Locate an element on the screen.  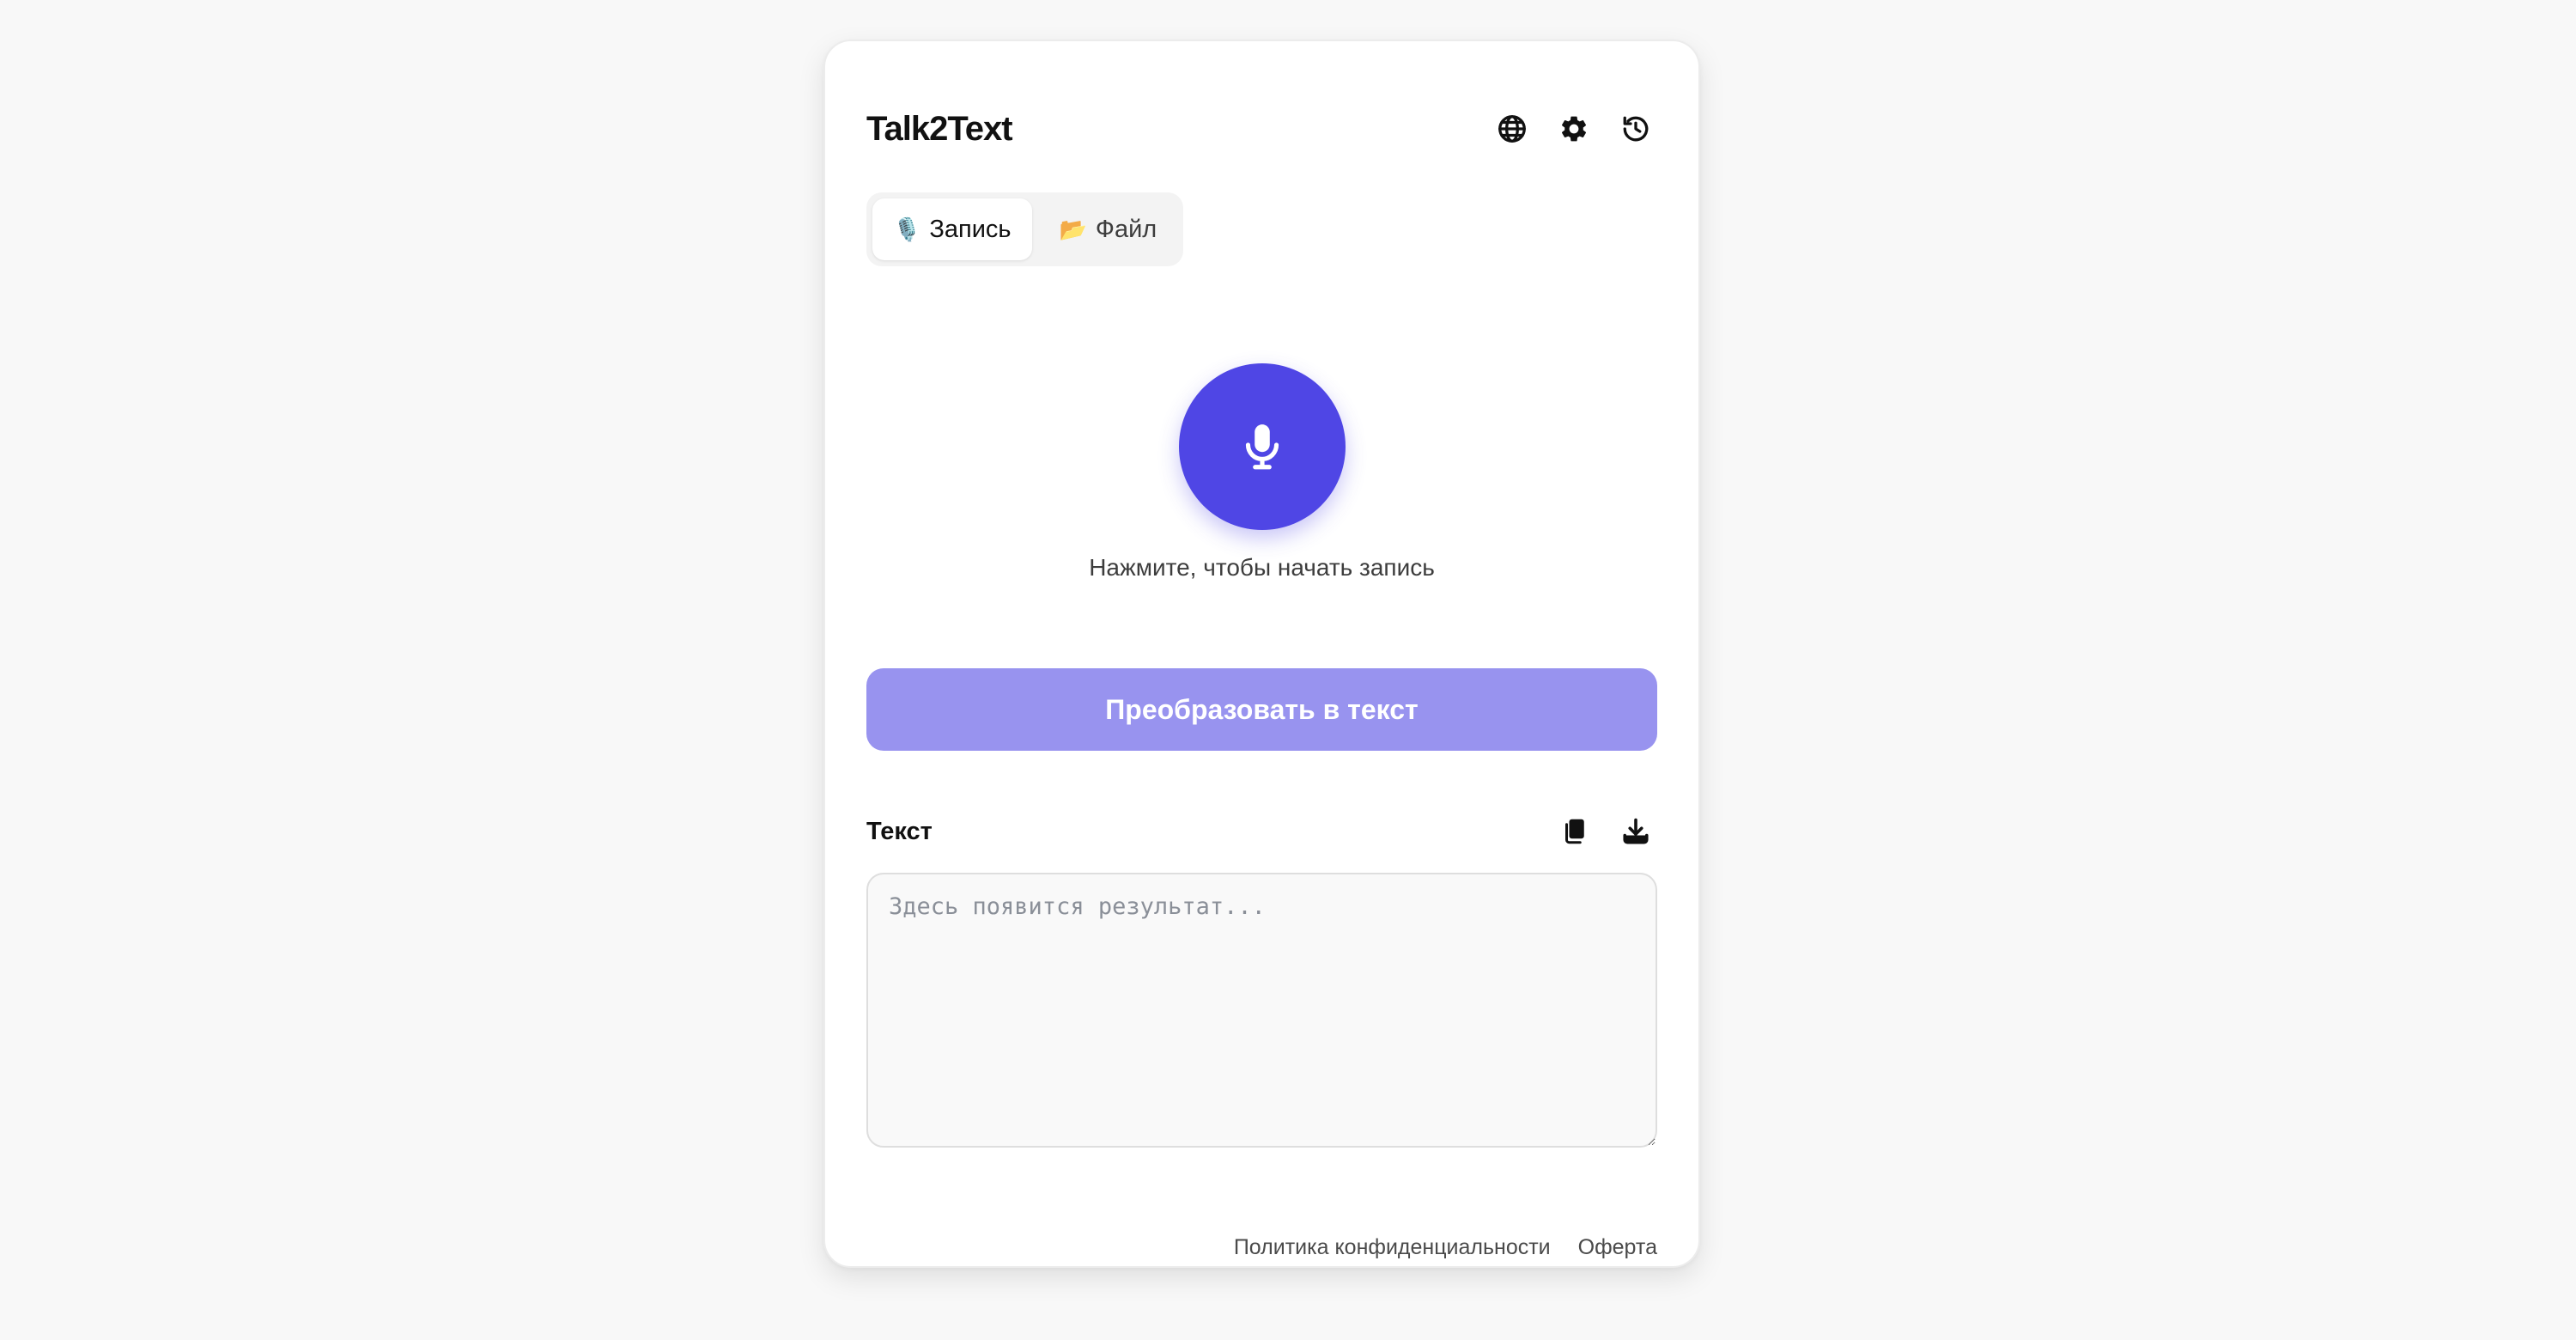
microphone-studio-icon: 🎙️ is located at coordinates (907, 229).